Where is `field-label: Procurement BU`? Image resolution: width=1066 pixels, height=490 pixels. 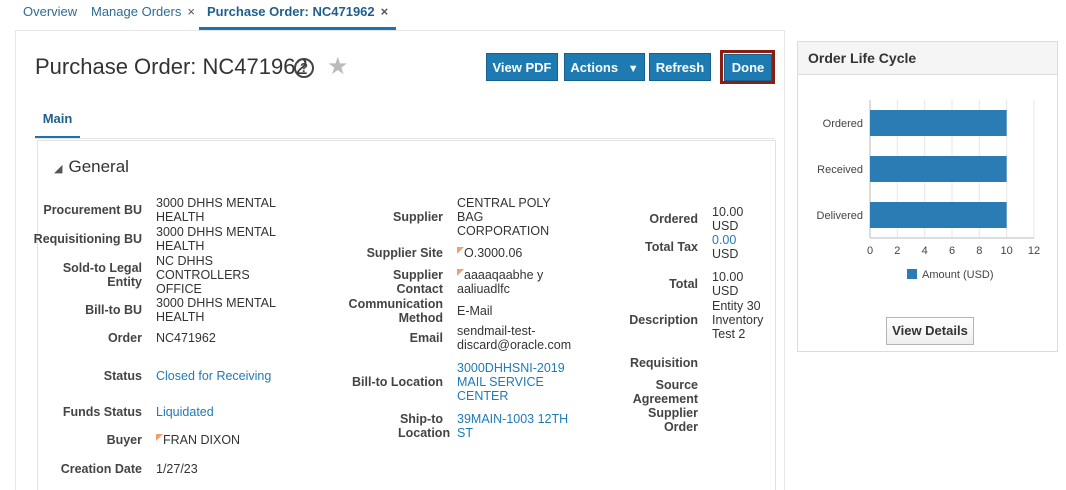
field-label: Procurement BU is located at coordinates (92, 210).